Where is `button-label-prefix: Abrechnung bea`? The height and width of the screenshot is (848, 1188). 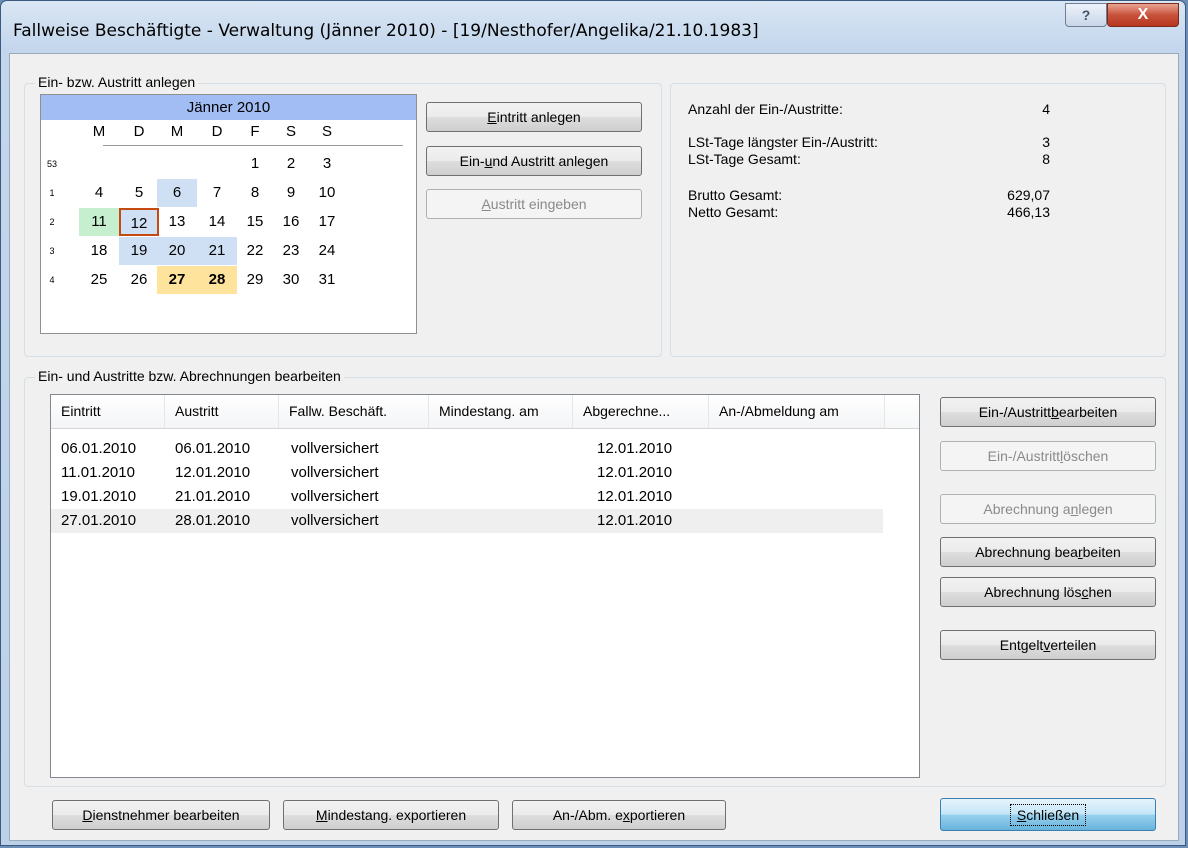
button-label-prefix: Abrechnung bea is located at coordinates (1026, 552).